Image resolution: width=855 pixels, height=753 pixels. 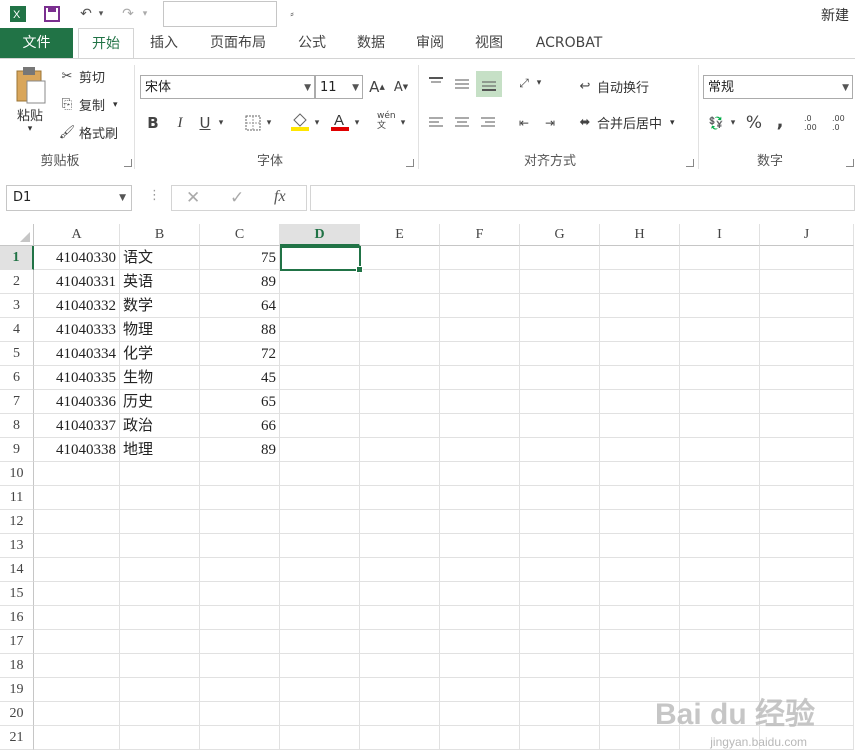 I want to click on number-format-select: 常规 ▼, so click(x=778, y=87).